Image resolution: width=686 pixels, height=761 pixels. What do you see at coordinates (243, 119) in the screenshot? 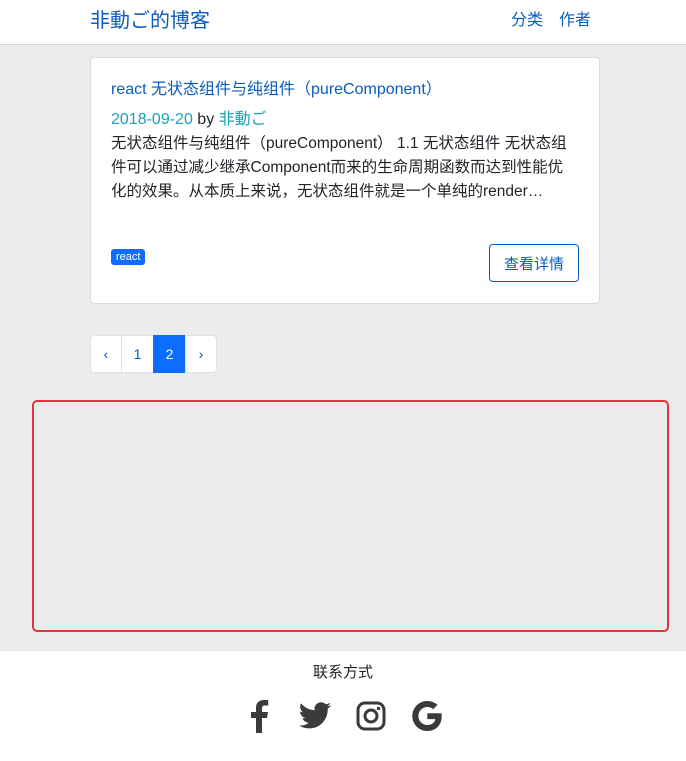
I see `post-author-link: 非動ご` at bounding box center [243, 119].